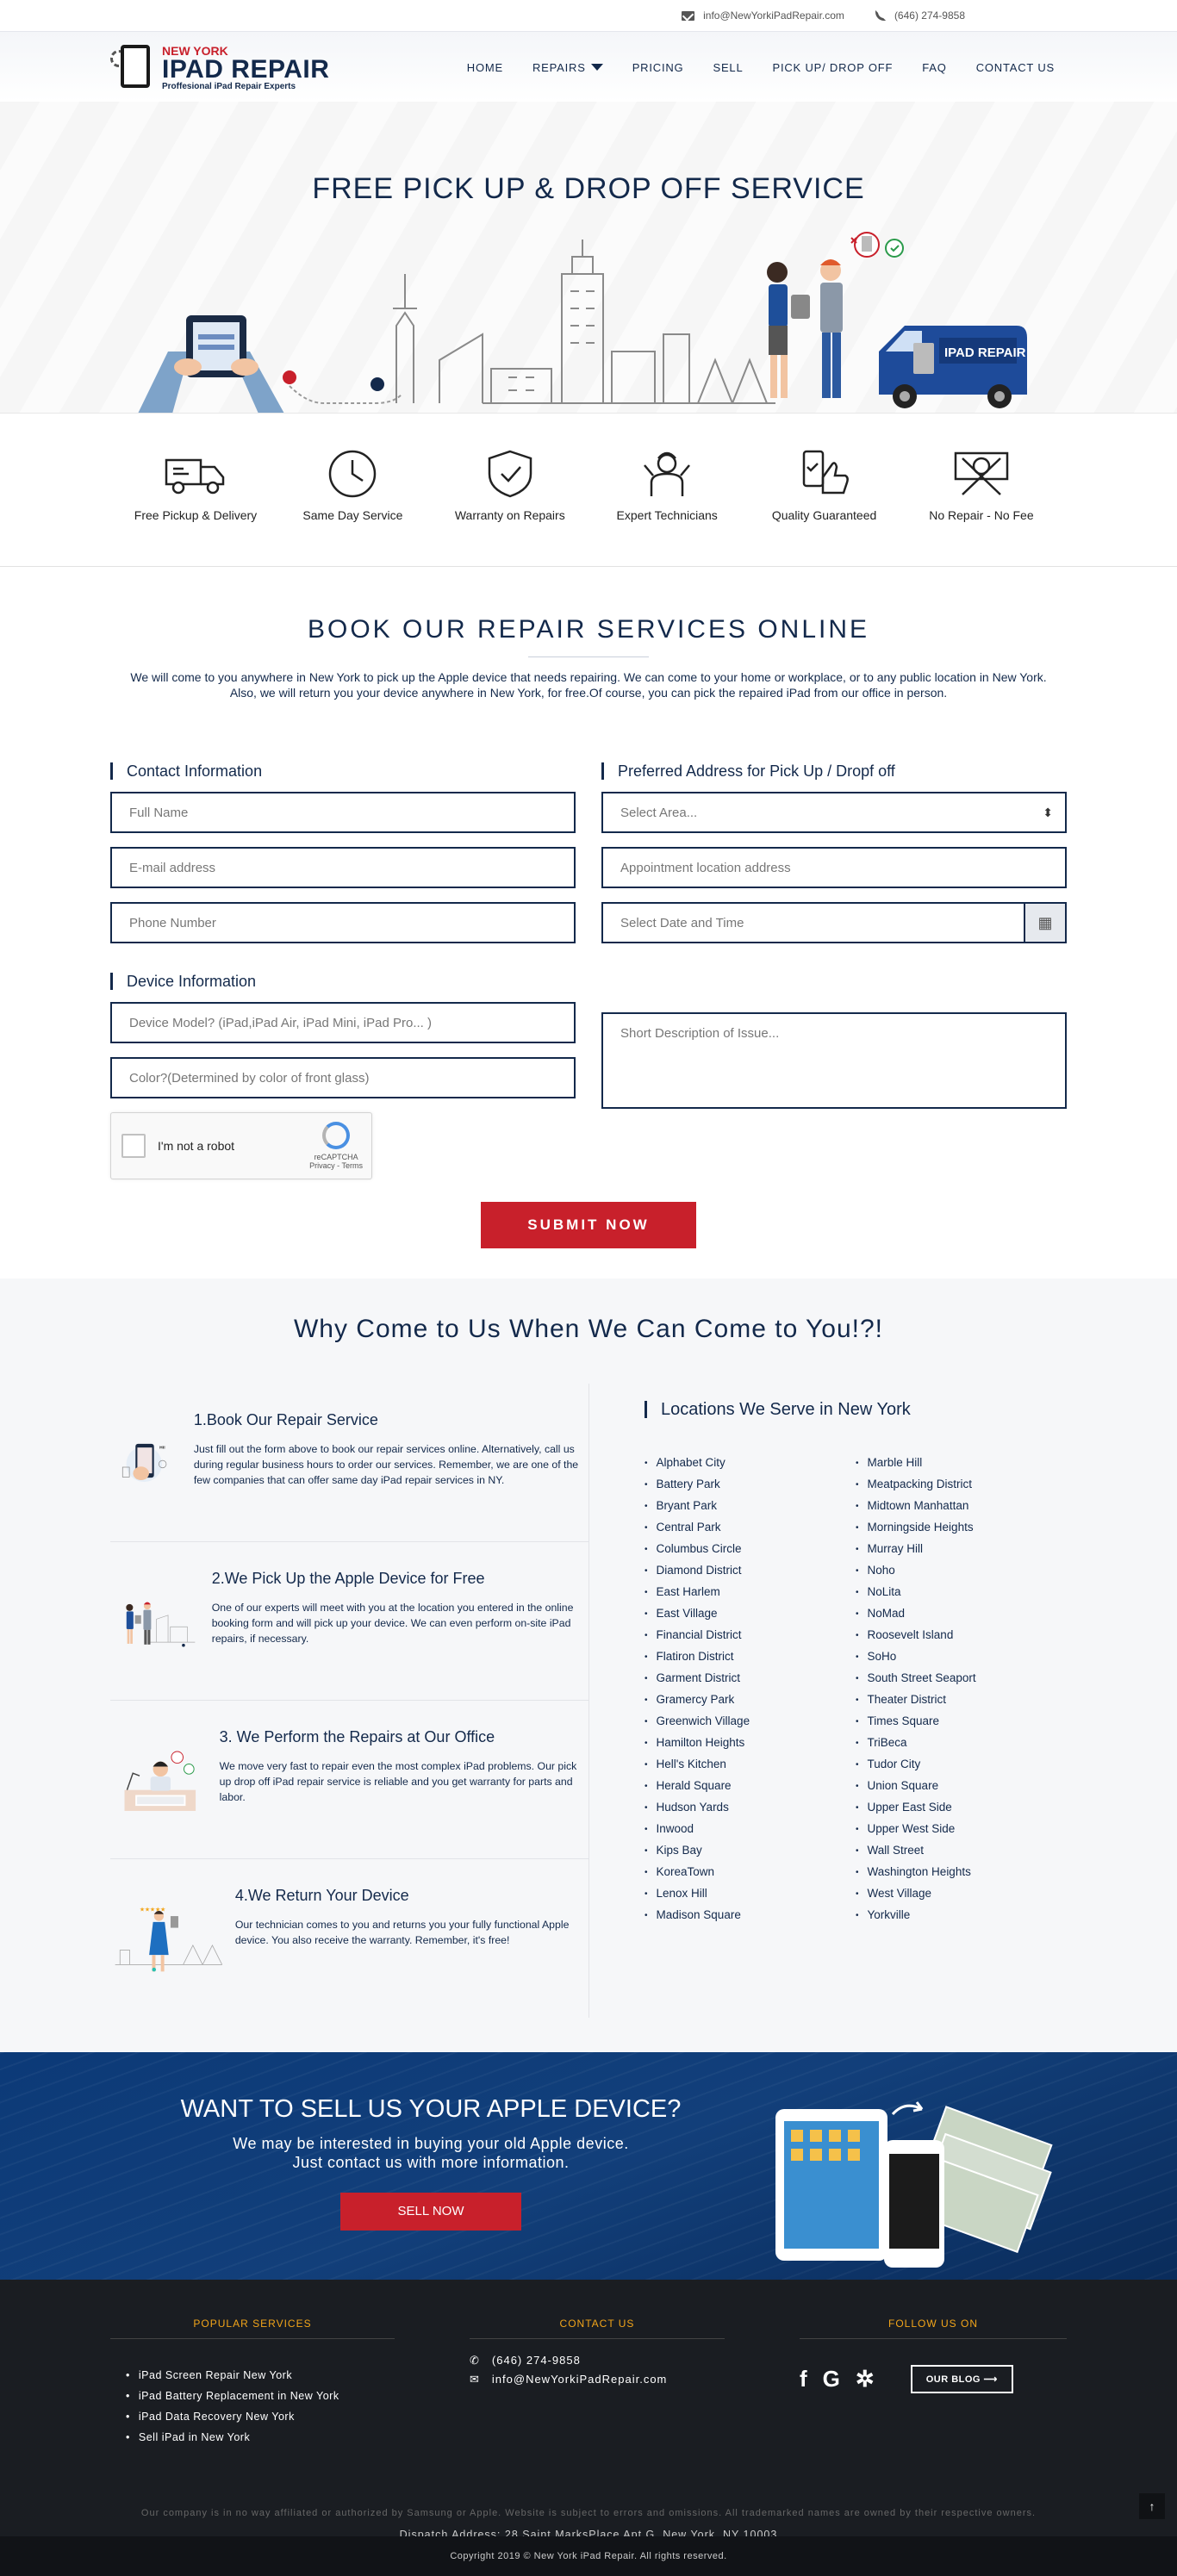  Describe the element at coordinates (834, 923) in the screenshot. I see `datetime-input: Select Date and Time ▦` at that location.